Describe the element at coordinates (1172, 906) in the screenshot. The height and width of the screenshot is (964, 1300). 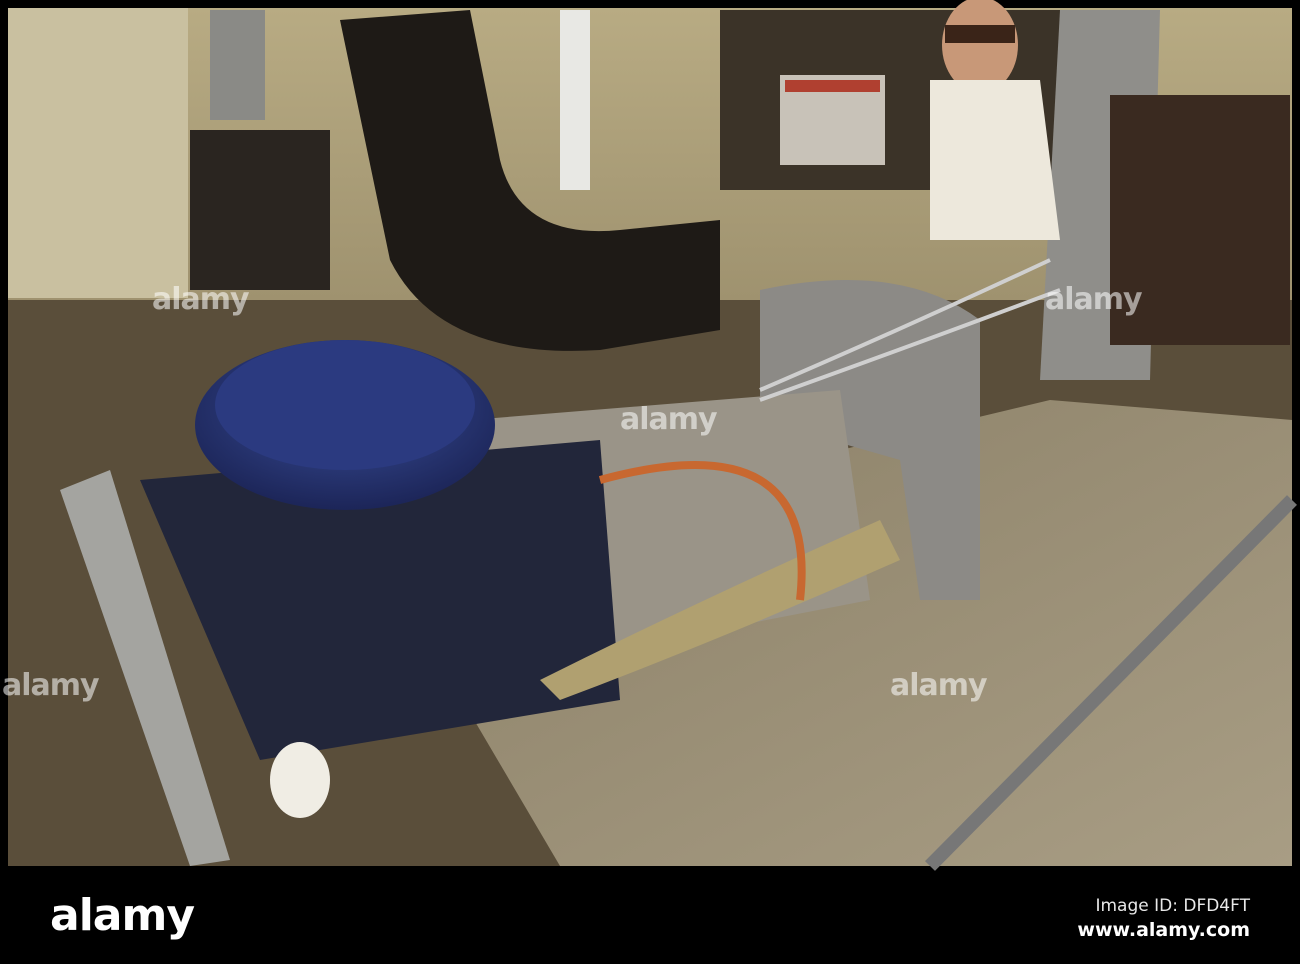
I see `image-id: Image ID: DFD4FT` at that location.